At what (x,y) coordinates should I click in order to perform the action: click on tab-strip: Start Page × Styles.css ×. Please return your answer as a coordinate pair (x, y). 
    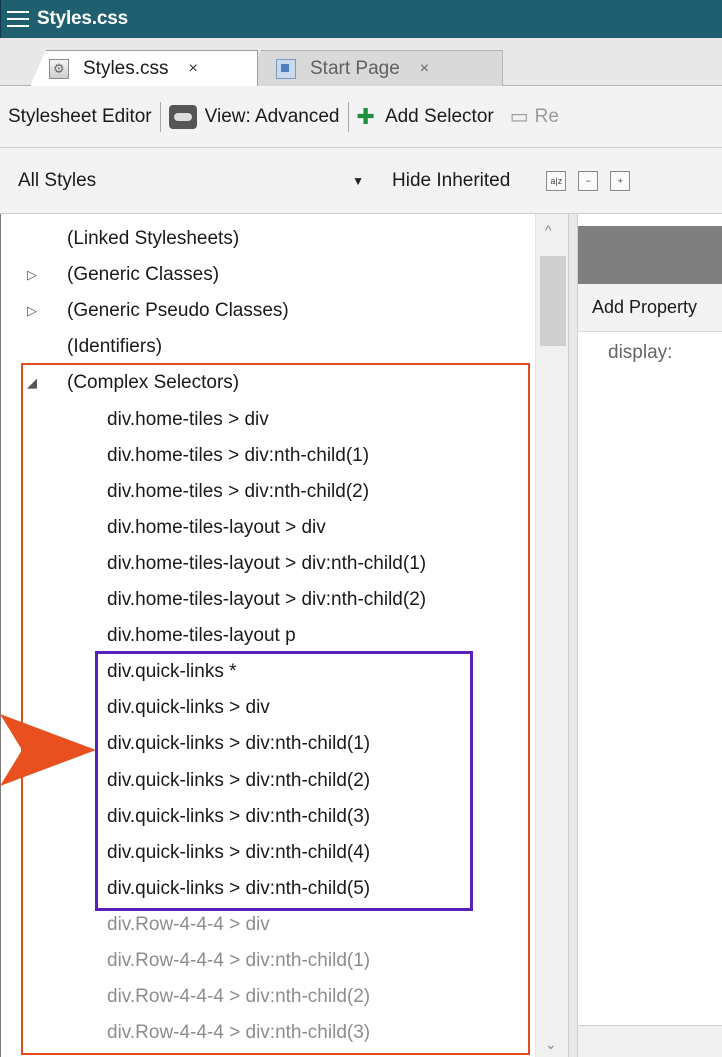
    Looking at the image, I should click on (361, 62).